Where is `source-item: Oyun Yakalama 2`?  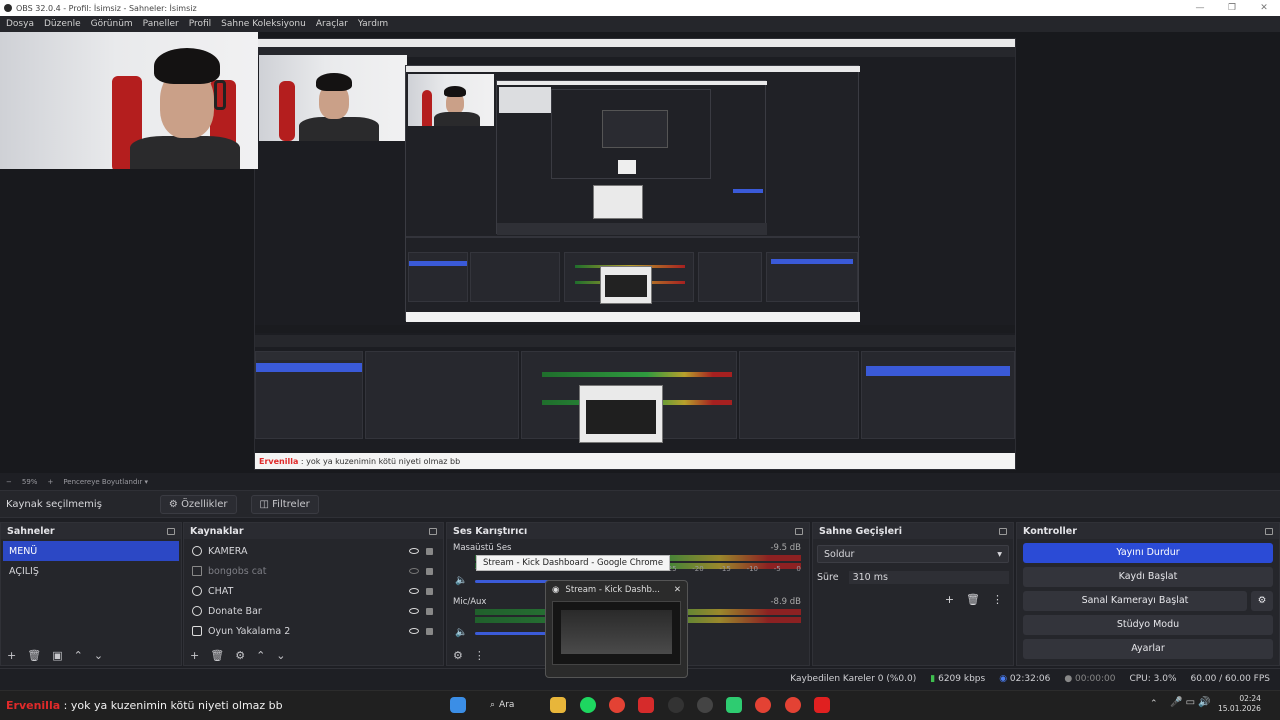 source-item: Oyun Yakalama 2 is located at coordinates (313, 631).